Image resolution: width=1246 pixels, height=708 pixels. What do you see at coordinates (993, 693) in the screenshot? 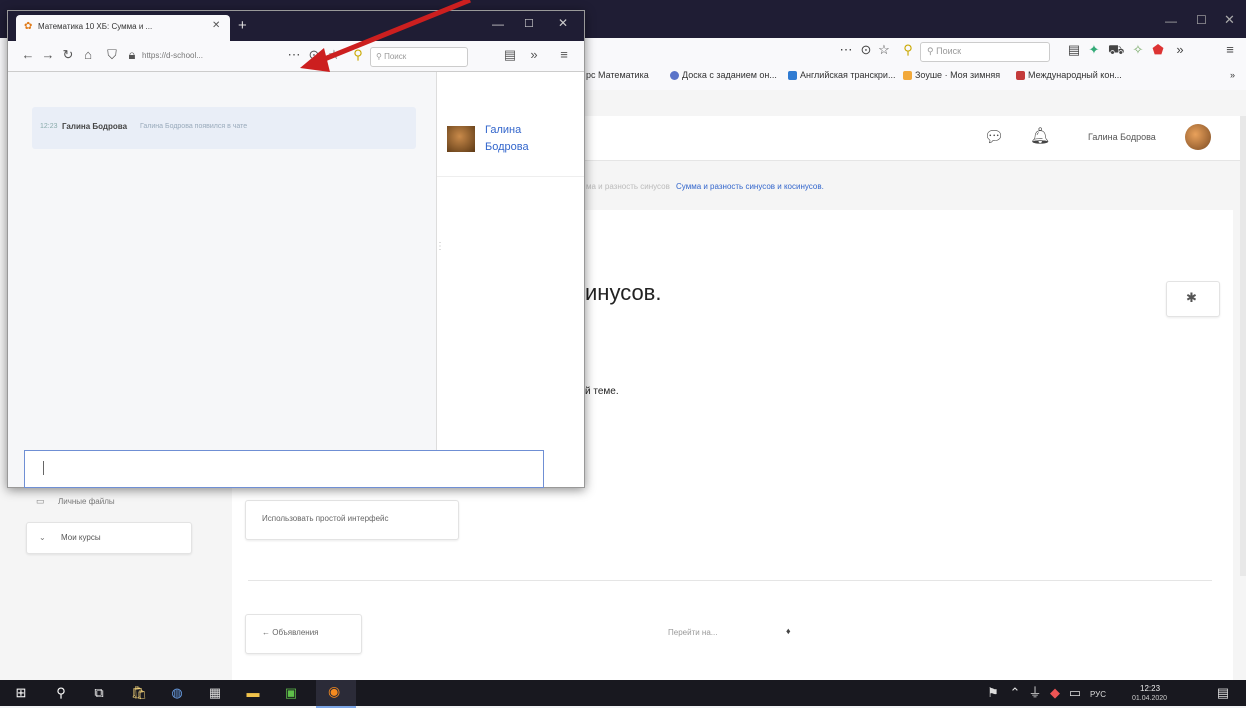
I see `people-icon: ⚑` at bounding box center [993, 693].